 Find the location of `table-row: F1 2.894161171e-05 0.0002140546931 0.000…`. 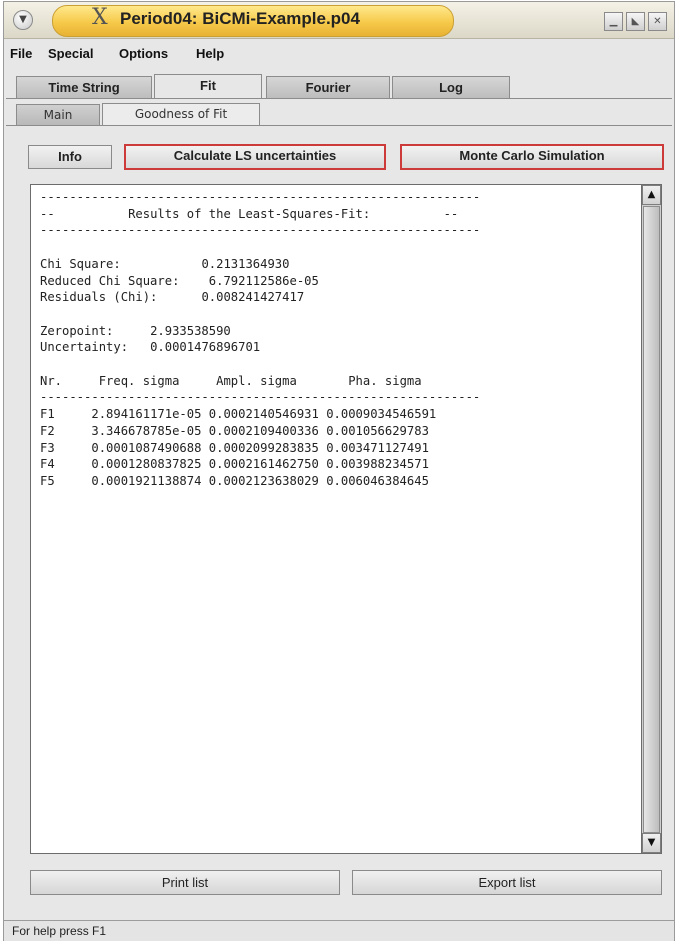

table-row: F1 2.894161171e-05 0.0002140546931 0.000… is located at coordinates (238, 414).